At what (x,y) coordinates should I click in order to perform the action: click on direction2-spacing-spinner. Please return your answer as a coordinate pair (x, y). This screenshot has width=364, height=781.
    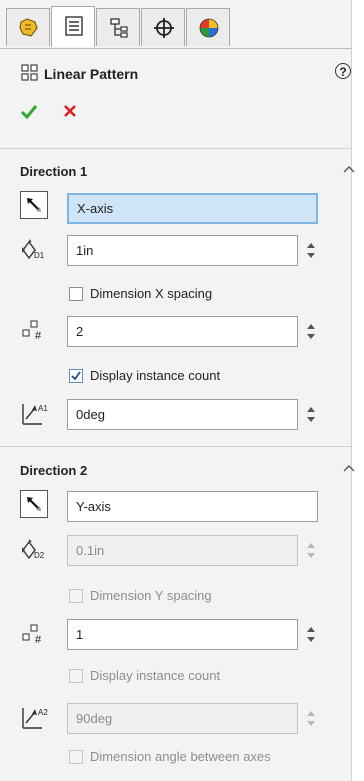
    Looking at the image, I should click on (311, 550).